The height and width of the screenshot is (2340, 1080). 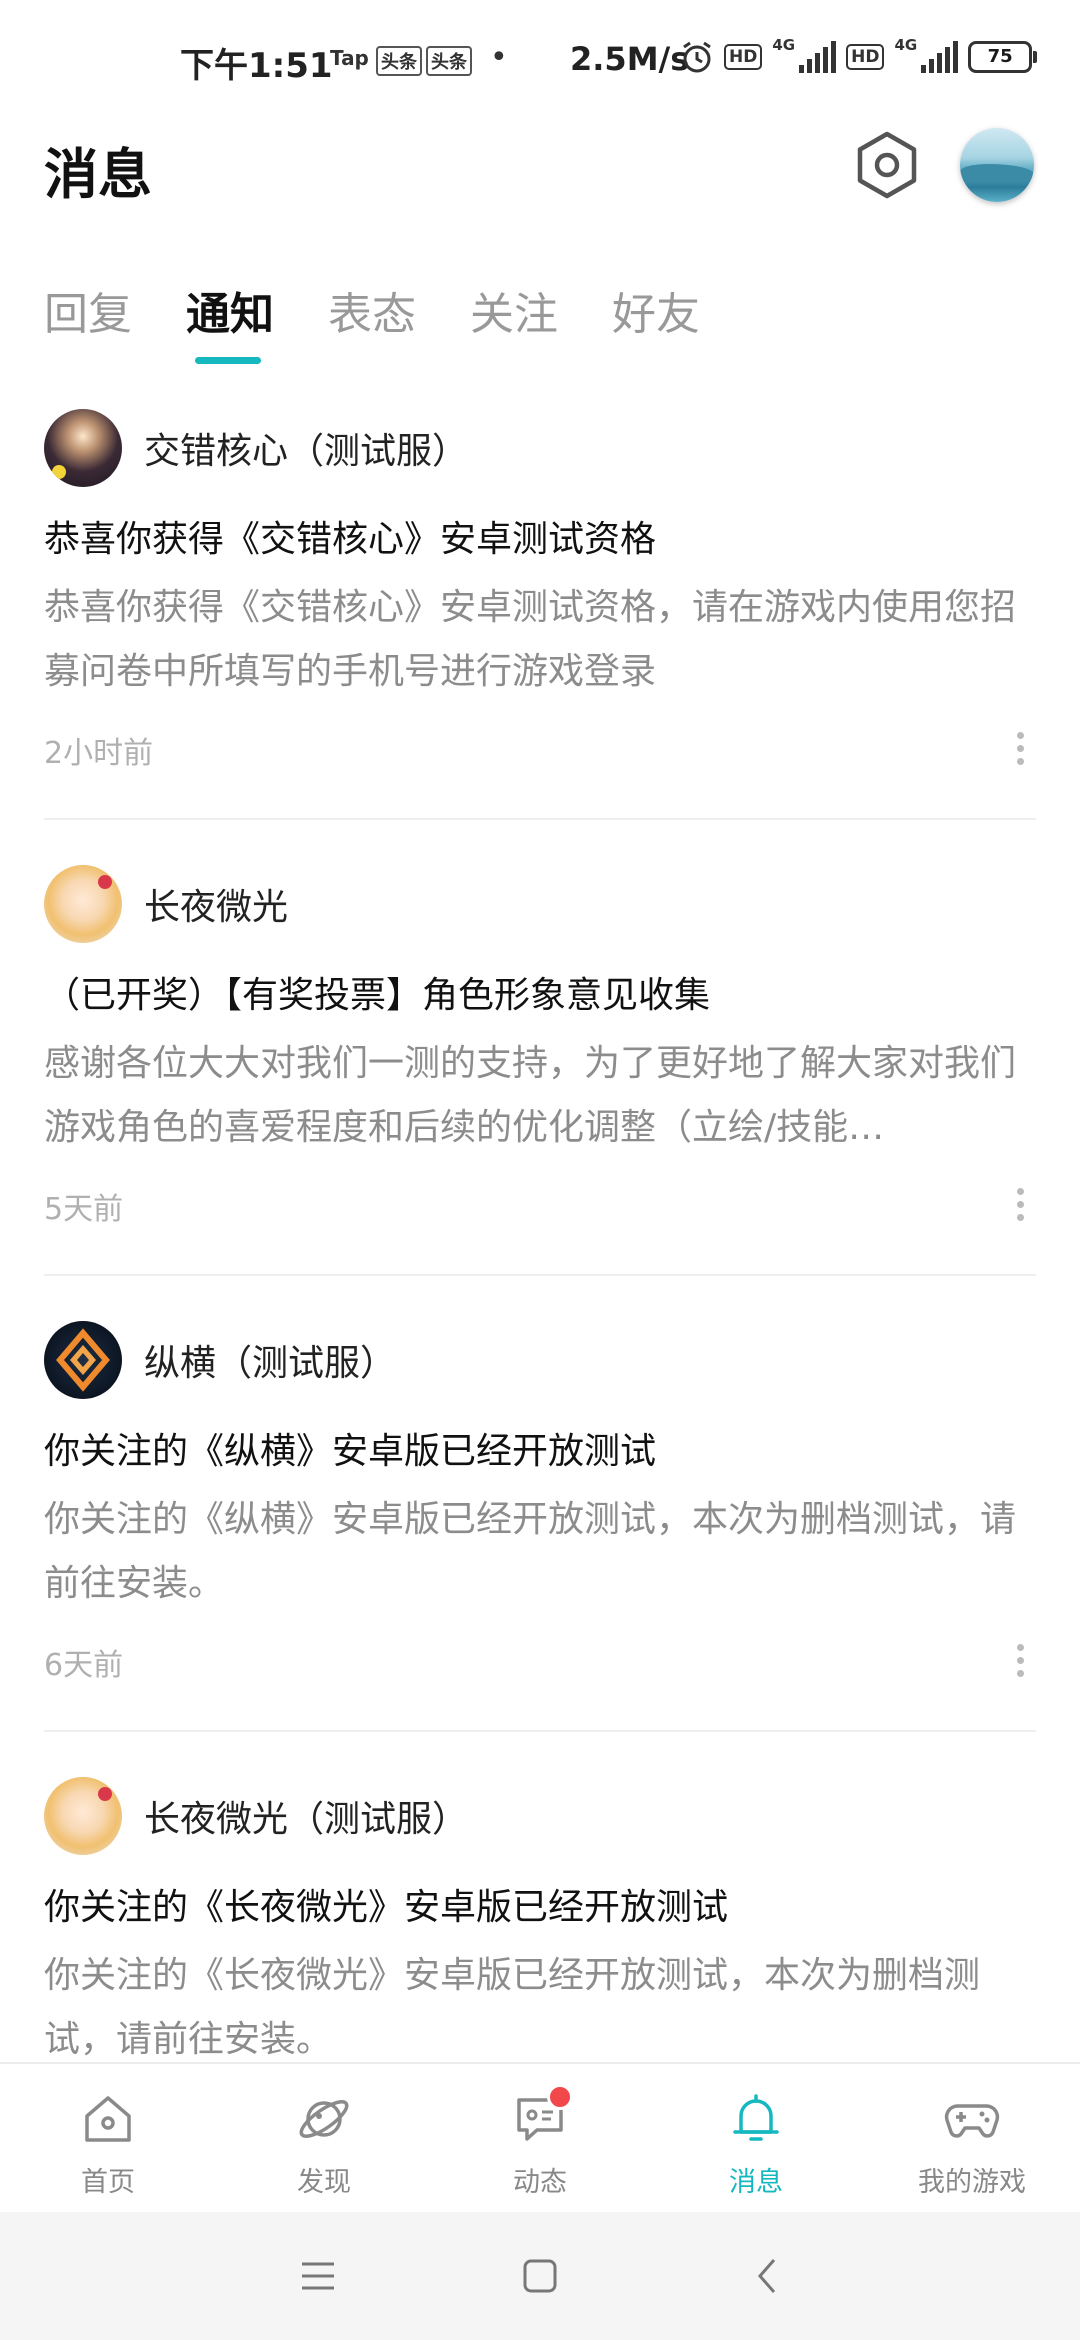 I want to click on notification-time: 5天前, so click(x=84, y=1209).